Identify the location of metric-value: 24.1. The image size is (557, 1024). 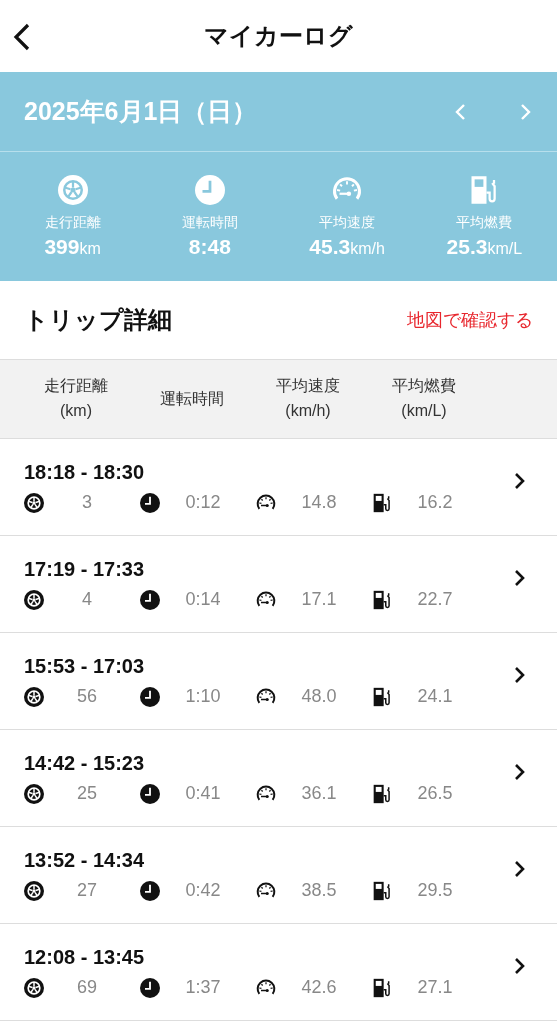
(435, 696).